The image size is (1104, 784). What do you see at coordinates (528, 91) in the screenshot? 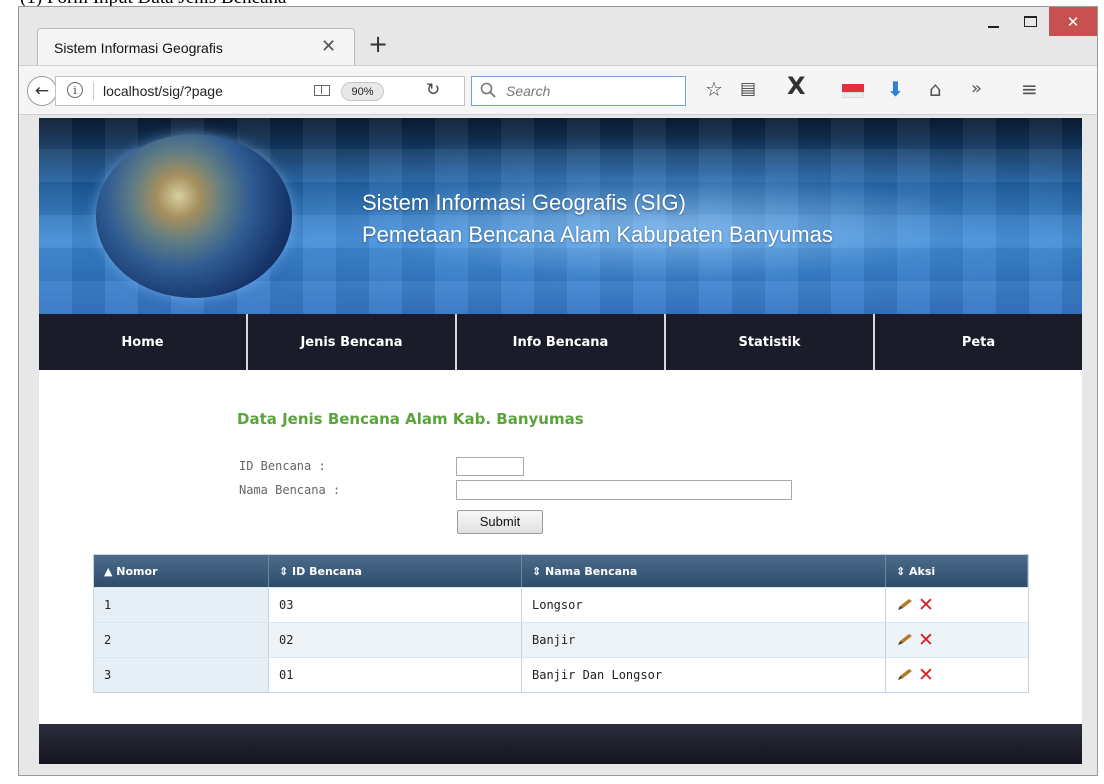
I see `search-placeholder: Search` at bounding box center [528, 91].